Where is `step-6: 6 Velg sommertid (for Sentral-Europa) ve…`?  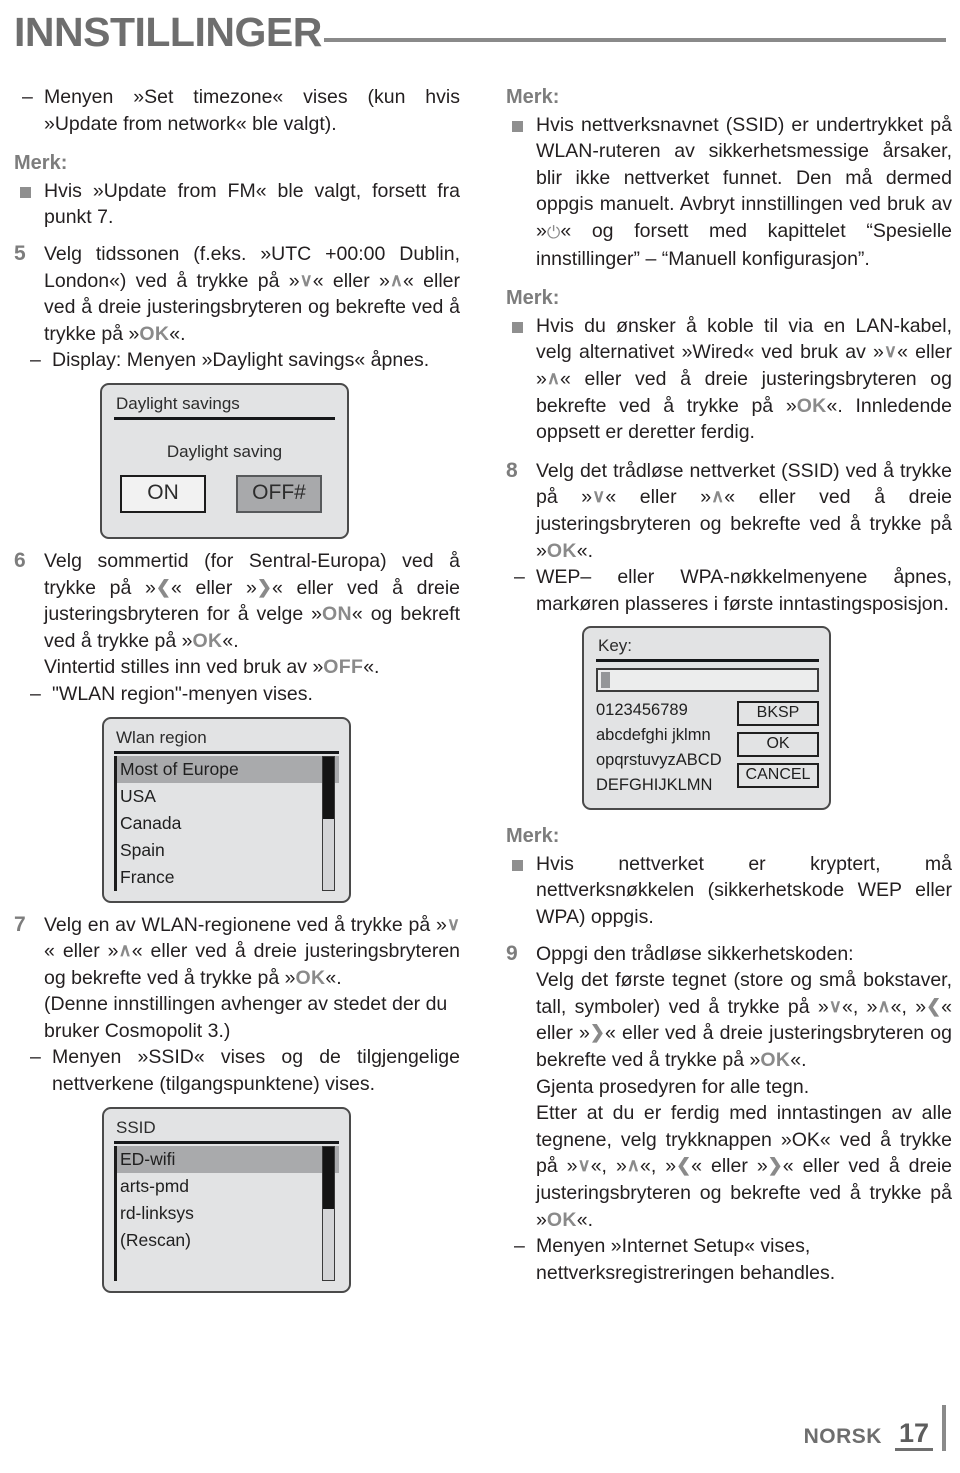 step-6: 6 Velg sommertid (for Sentral-Europa) ve… is located at coordinates (237, 601).